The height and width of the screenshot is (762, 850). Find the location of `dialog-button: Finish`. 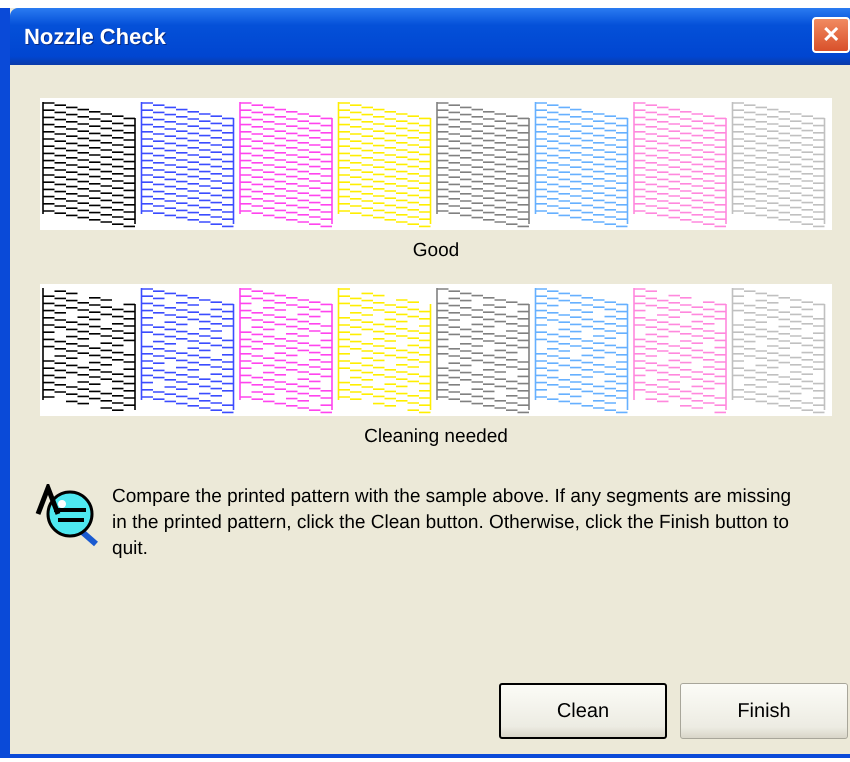

dialog-button: Finish is located at coordinates (764, 711).